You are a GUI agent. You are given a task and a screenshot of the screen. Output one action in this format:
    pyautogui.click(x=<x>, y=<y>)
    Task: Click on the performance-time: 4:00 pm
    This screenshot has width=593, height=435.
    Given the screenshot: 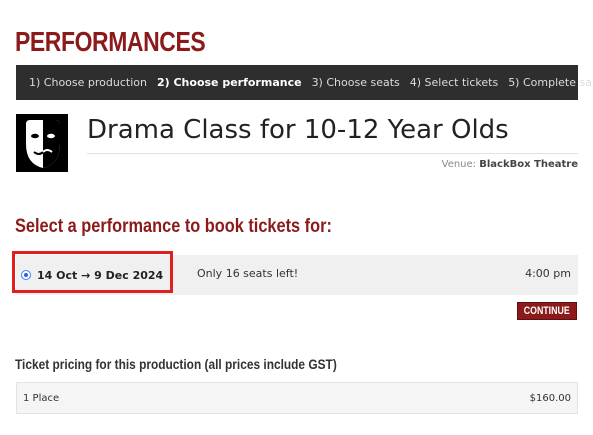 What is the action you would take?
    pyautogui.click(x=548, y=273)
    